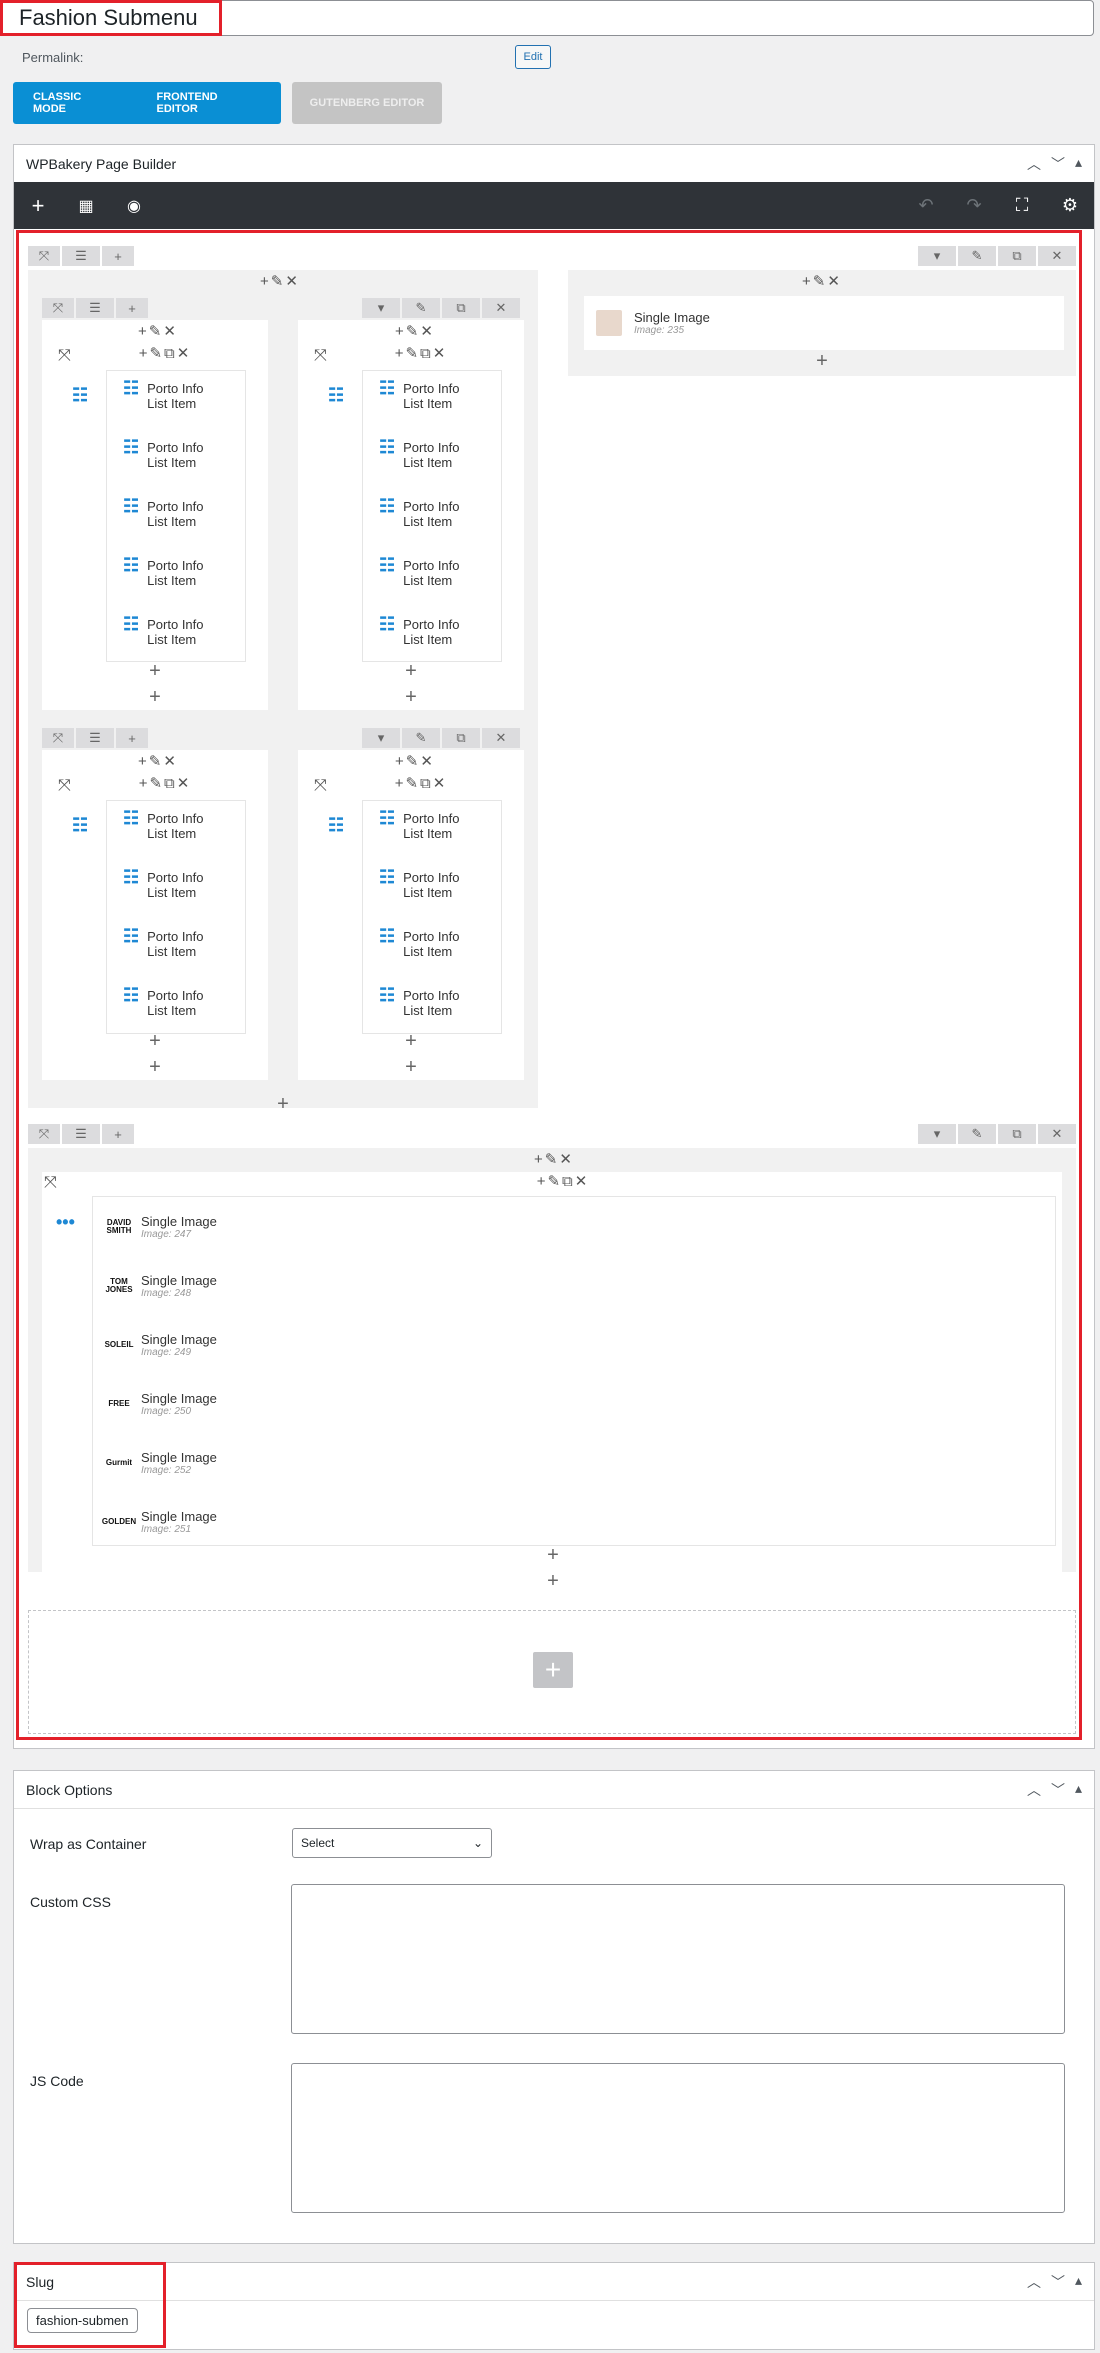  Describe the element at coordinates (574, 1521) in the screenshot. I see `brand-image-item: GOLDEN Single Image Image: 251` at that location.